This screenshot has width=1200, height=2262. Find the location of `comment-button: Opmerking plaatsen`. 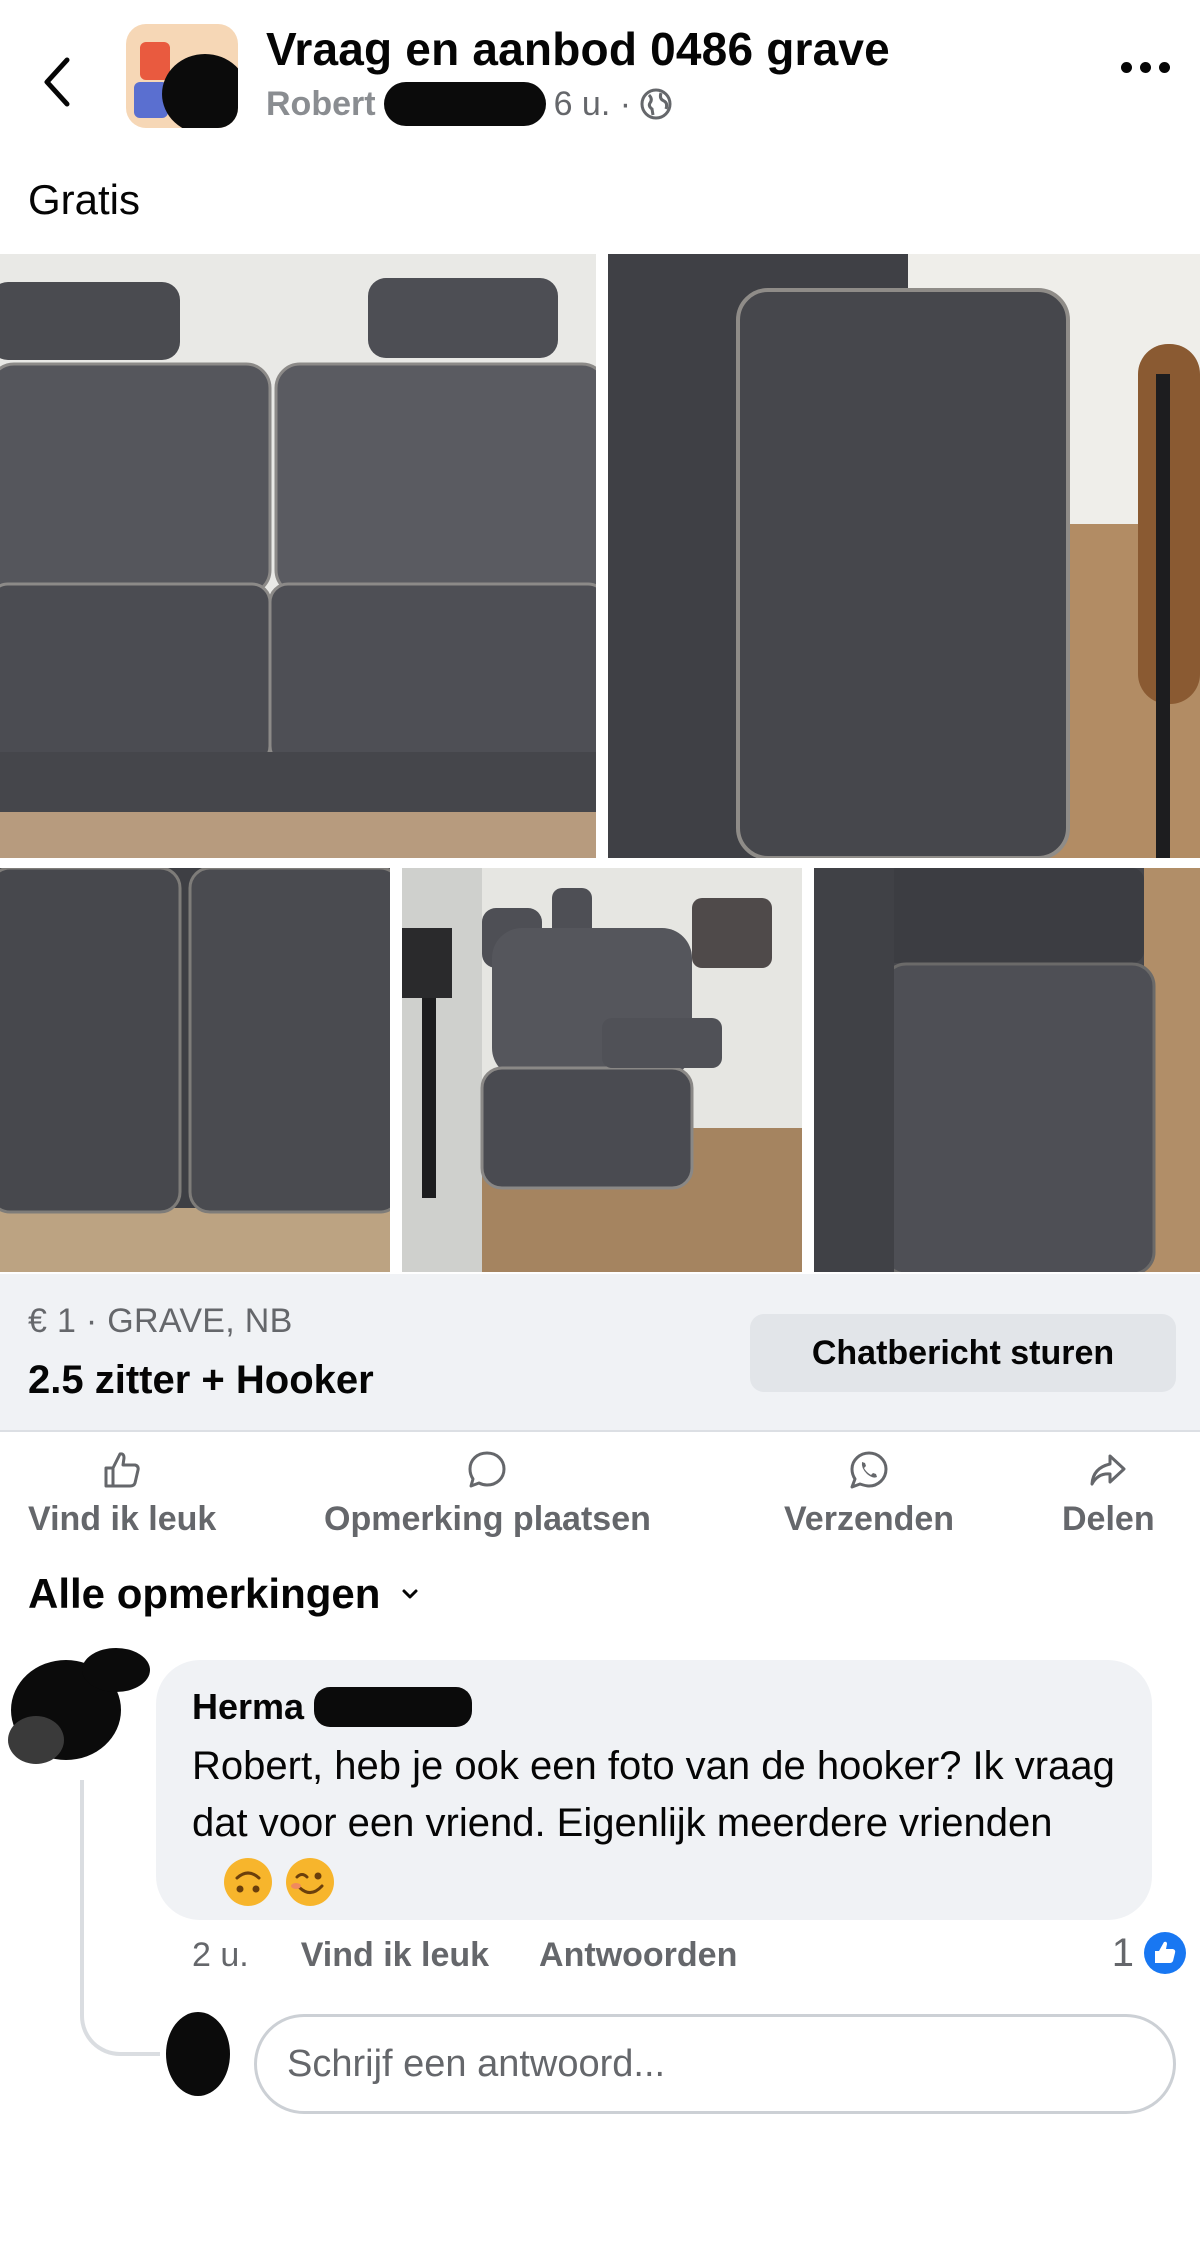

comment-button: Opmerking plaatsen is located at coordinates (487, 1493).